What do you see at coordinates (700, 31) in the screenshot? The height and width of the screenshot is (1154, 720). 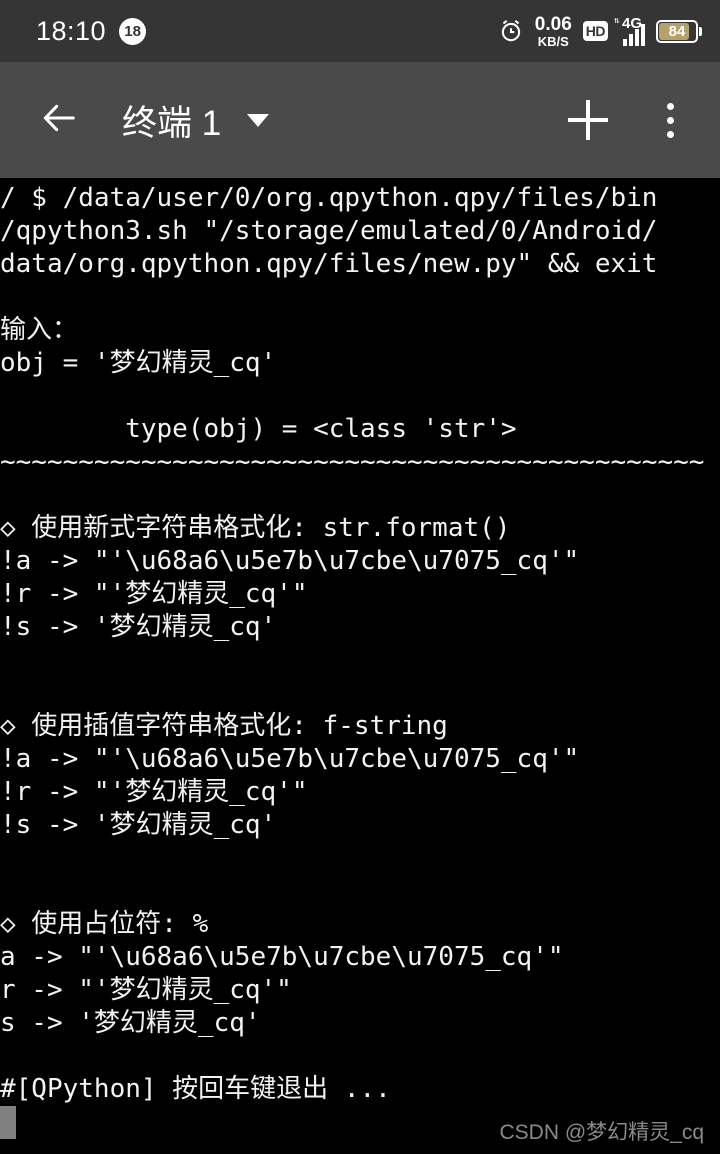 I see `battery-cap` at bounding box center [700, 31].